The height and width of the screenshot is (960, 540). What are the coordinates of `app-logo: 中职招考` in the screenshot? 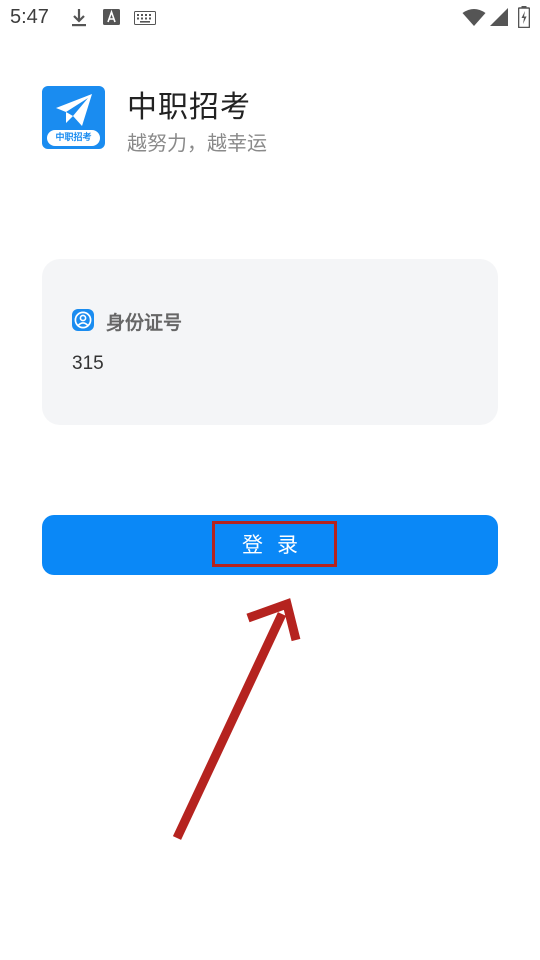 It's located at (73, 117).